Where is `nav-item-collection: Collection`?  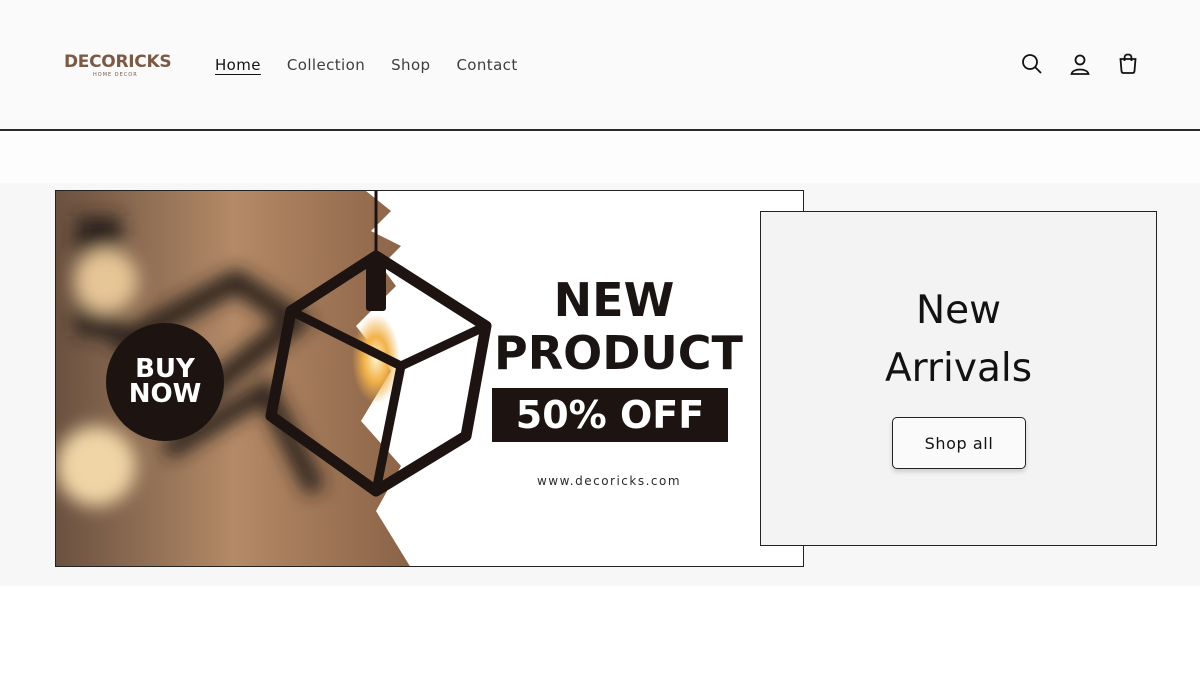
nav-item-collection: Collection is located at coordinates (326, 65).